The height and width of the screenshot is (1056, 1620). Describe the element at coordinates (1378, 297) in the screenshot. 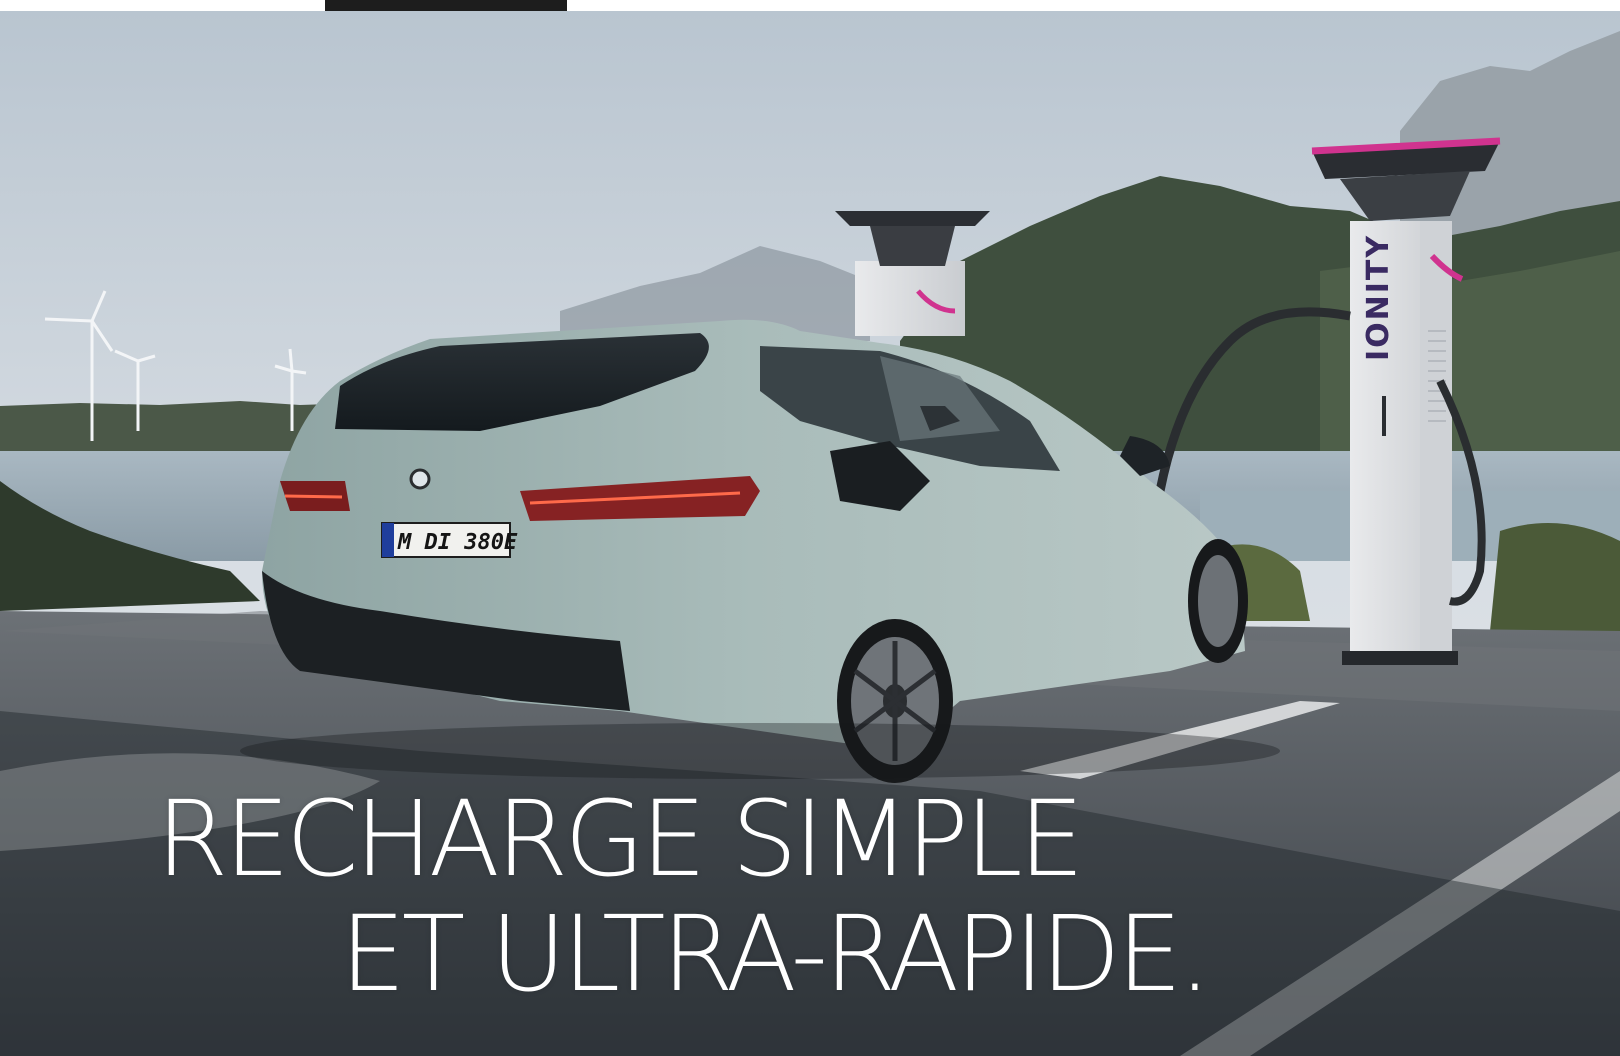

I see `charger-brand-text: IONITY` at that location.